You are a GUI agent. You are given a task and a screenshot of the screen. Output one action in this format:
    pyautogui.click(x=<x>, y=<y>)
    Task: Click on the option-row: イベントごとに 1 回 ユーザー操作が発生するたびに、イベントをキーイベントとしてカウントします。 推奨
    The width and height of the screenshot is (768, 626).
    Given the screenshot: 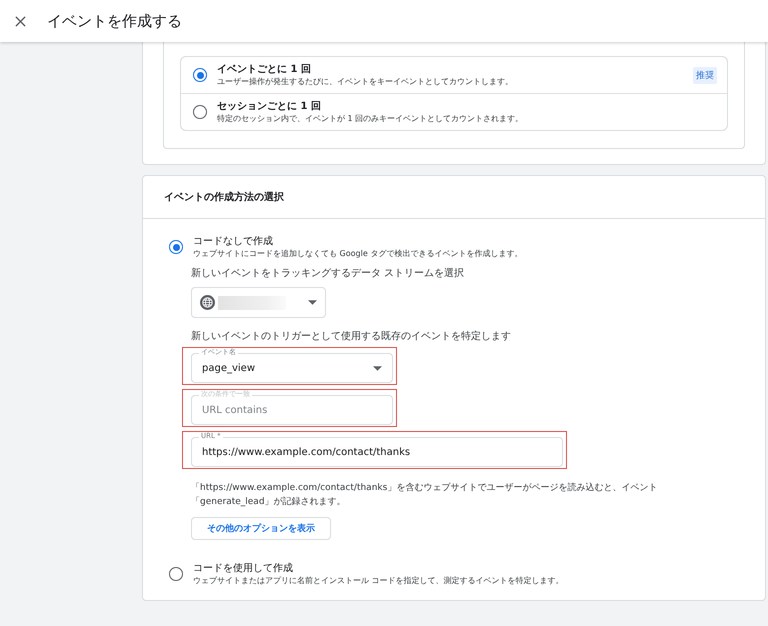 What is the action you would take?
    pyautogui.click(x=454, y=75)
    